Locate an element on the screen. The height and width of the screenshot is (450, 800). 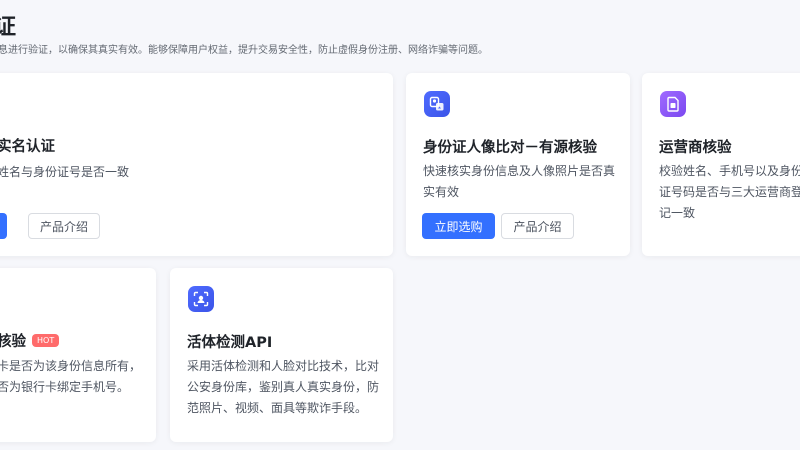
card-title: 运营商核验 is located at coordinates (695, 148).